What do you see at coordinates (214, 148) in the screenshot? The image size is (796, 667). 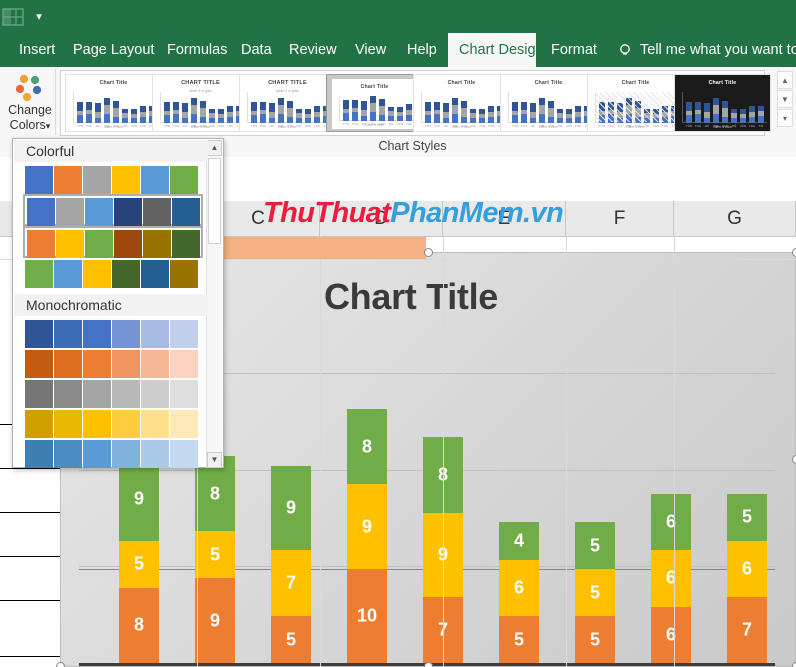 I see `color-panel-scroll-up: ▲` at bounding box center [214, 148].